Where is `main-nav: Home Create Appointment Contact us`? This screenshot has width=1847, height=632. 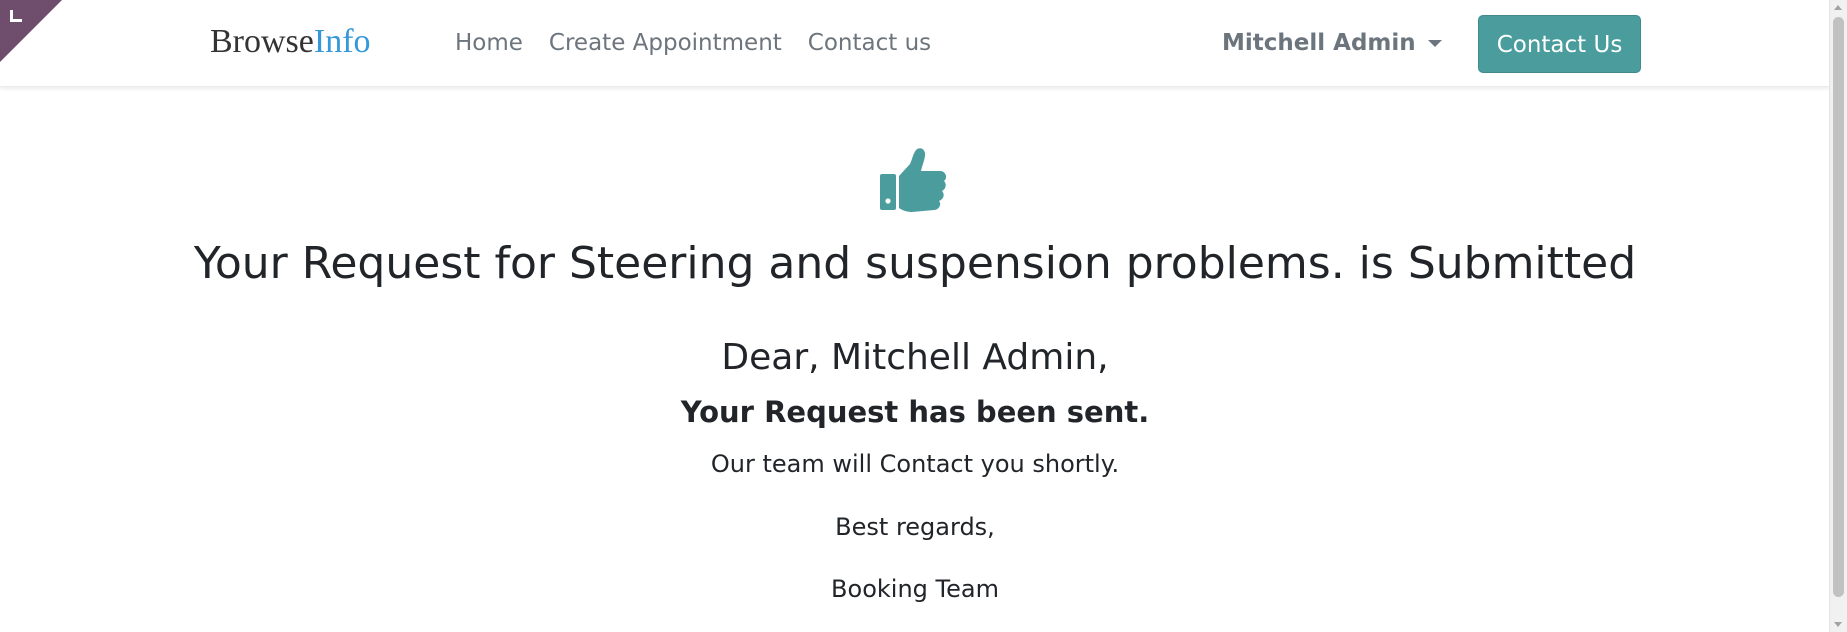 main-nav: Home Create Appointment Contact us is located at coordinates (693, 43).